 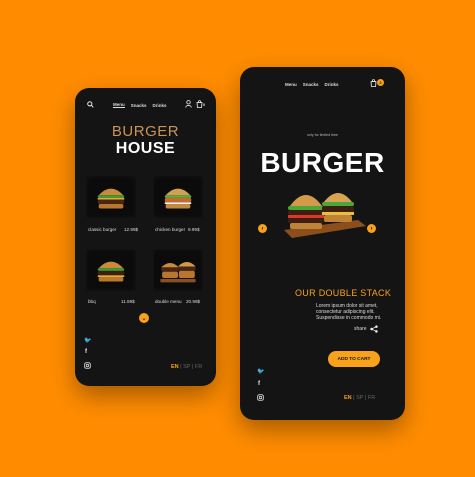 What do you see at coordinates (373, 329) in the screenshot?
I see `share-icon` at bounding box center [373, 329].